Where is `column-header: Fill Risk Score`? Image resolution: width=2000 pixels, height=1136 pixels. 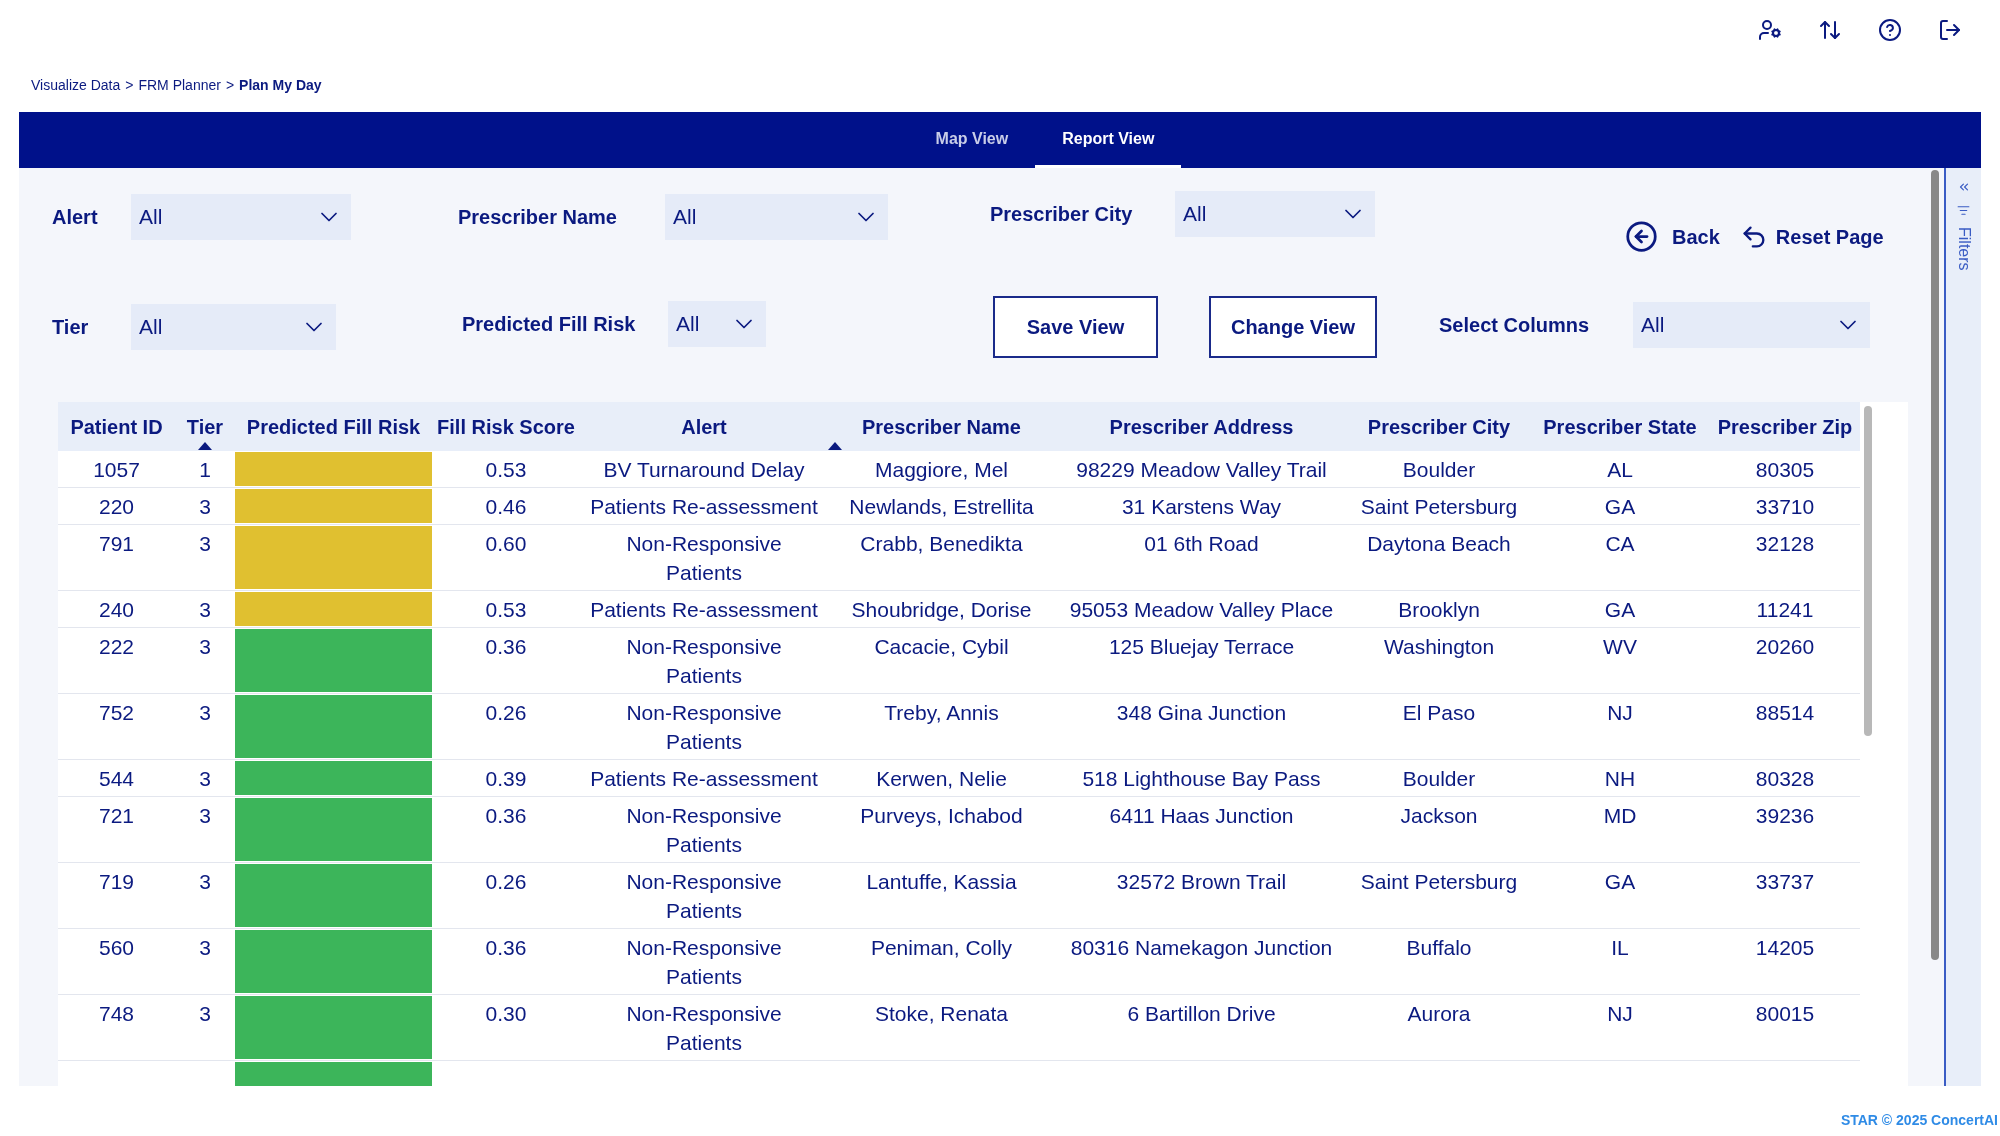 column-header: Fill Risk Score is located at coordinates (506, 426).